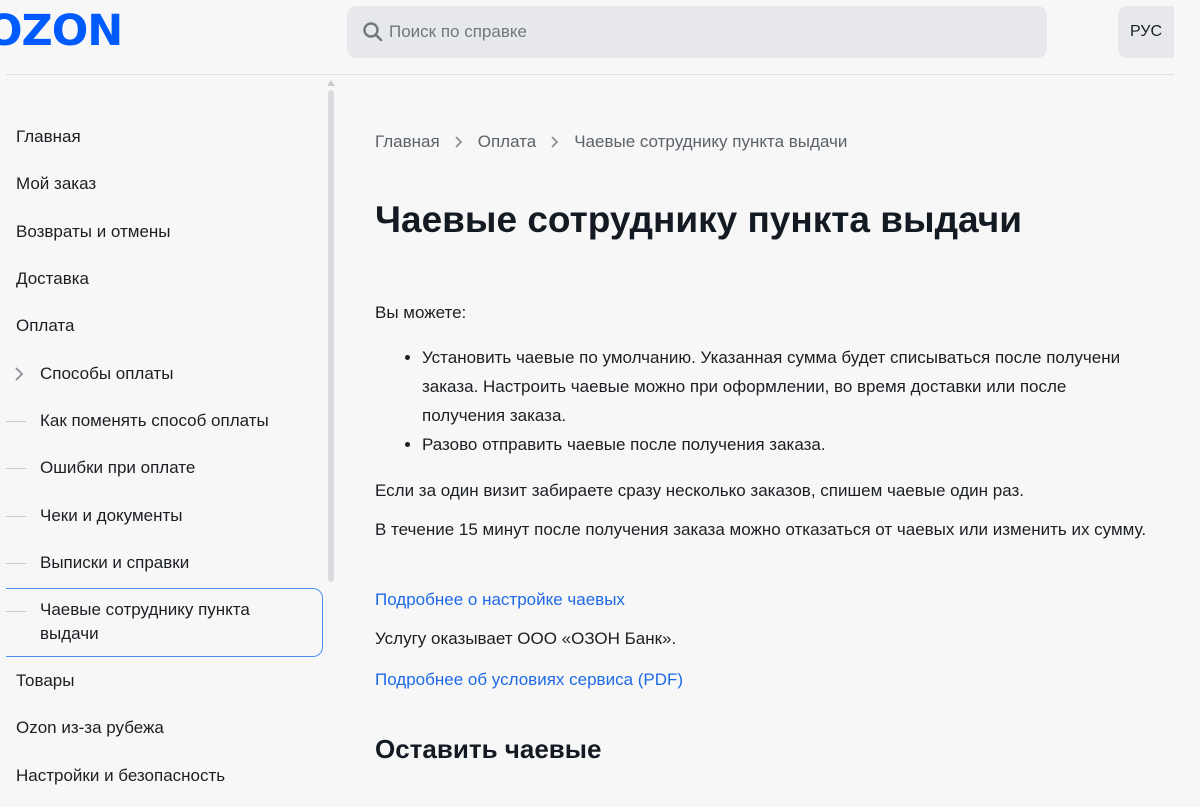  I want to click on ozon-logo: OZON, so click(61, 31).